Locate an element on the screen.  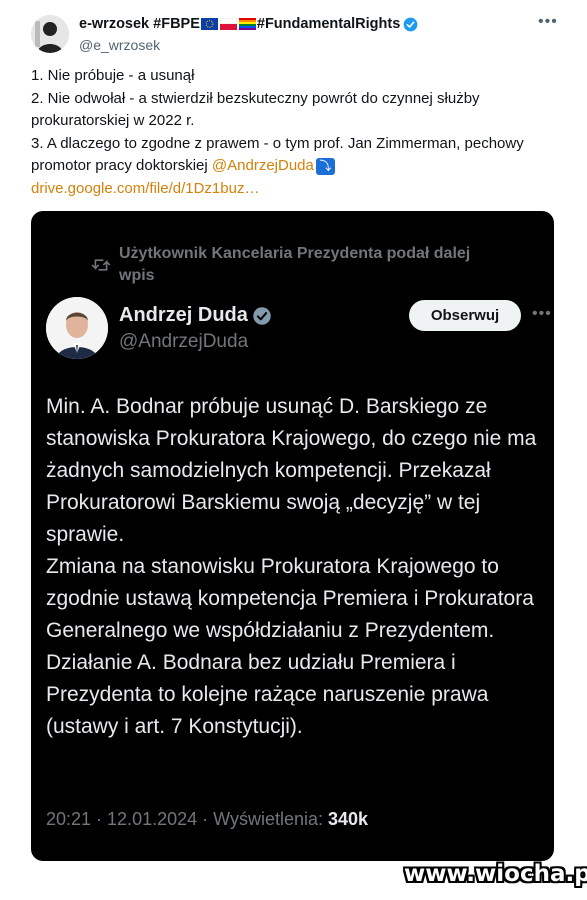
portrait-photo is located at coordinates (77, 328).